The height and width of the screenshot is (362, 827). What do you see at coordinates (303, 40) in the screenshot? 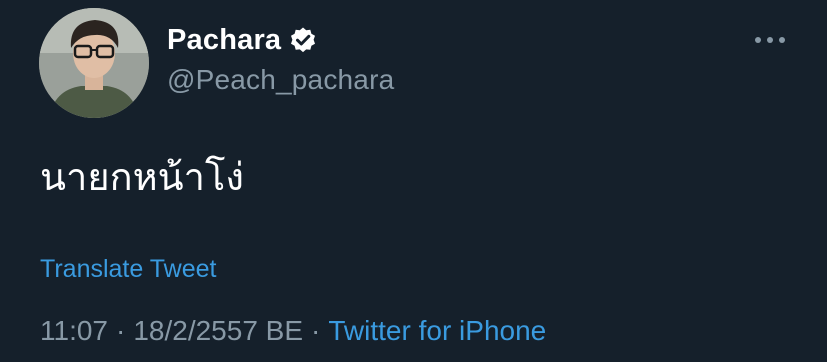
I see `verified-badge-icon` at bounding box center [303, 40].